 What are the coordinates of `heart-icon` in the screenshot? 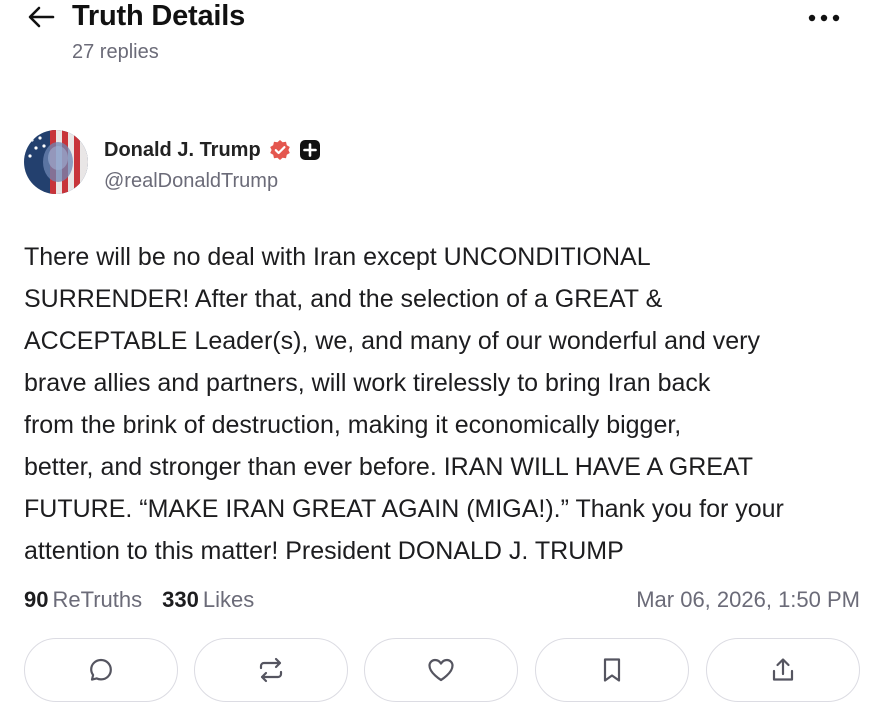 It's located at (441, 670).